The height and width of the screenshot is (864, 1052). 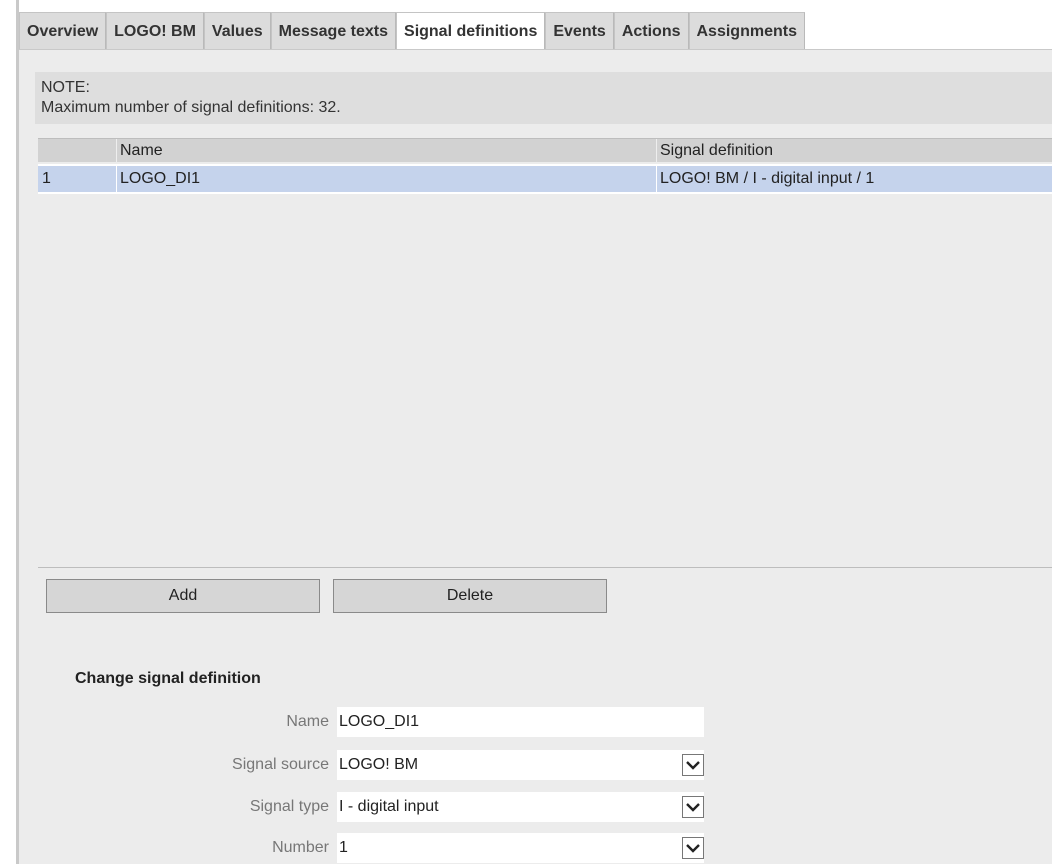 I want to click on row-signal-definition: LOGO! BM / I - digital input / 1, so click(x=854, y=179).